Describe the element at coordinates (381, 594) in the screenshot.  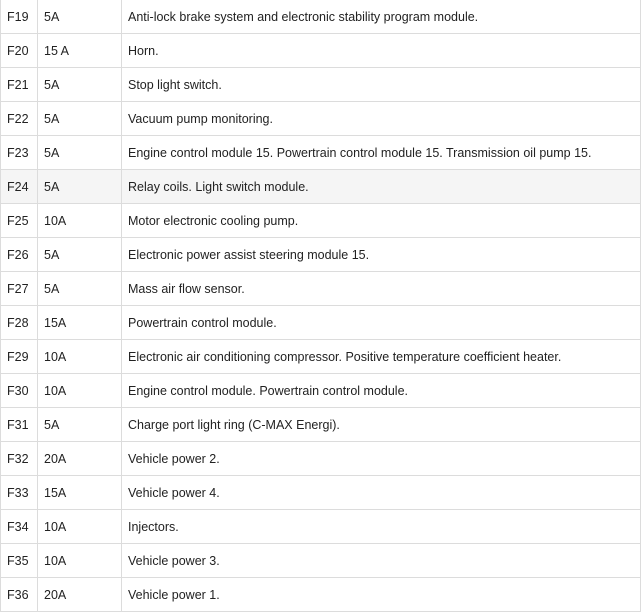
I see `fuse-description: Vehicle power 1.` at that location.